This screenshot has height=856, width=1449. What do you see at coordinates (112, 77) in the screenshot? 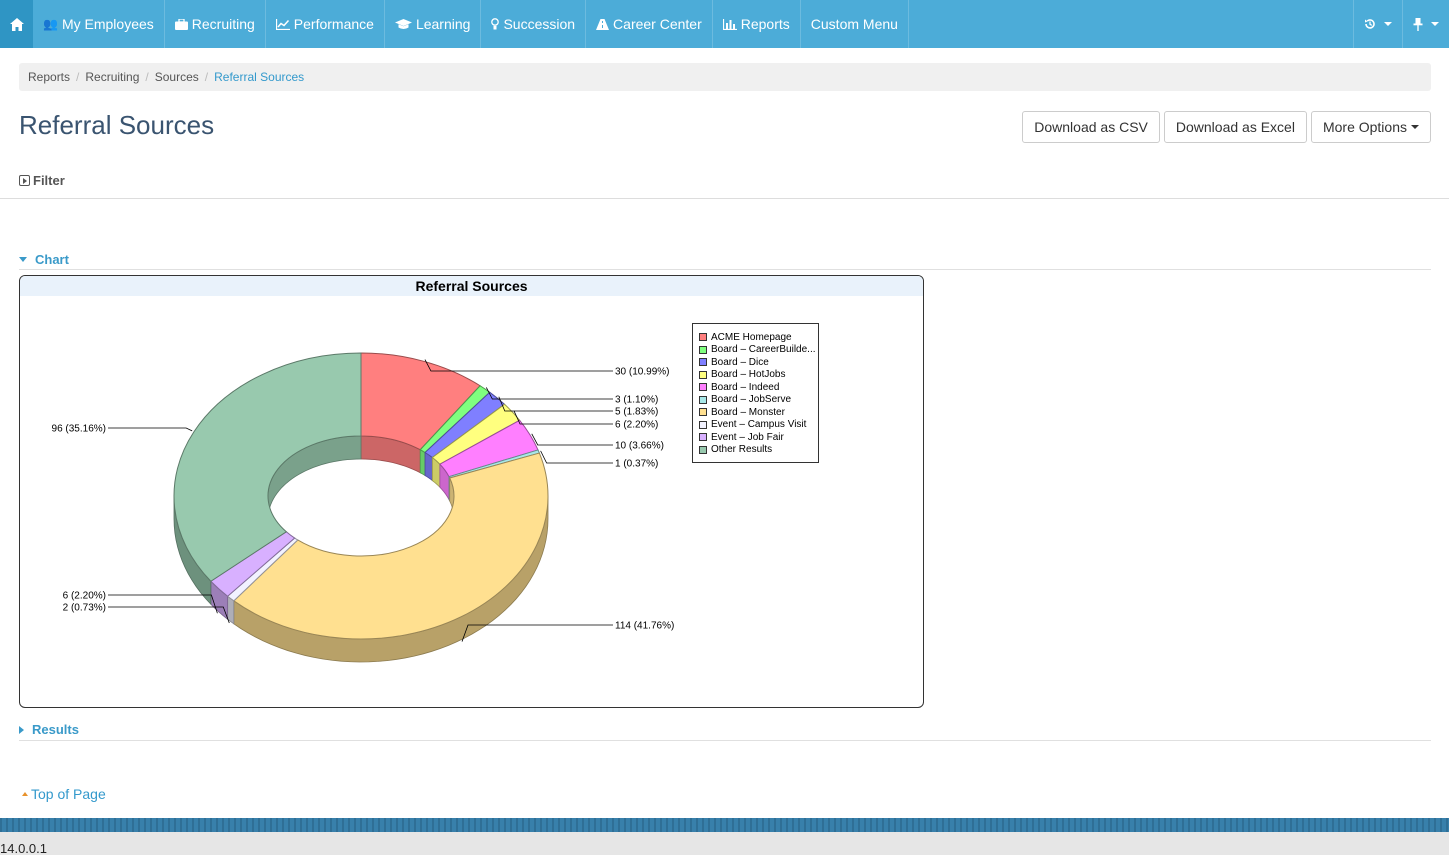
I see `breadcrumb-item: Recruiting` at bounding box center [112, 77].